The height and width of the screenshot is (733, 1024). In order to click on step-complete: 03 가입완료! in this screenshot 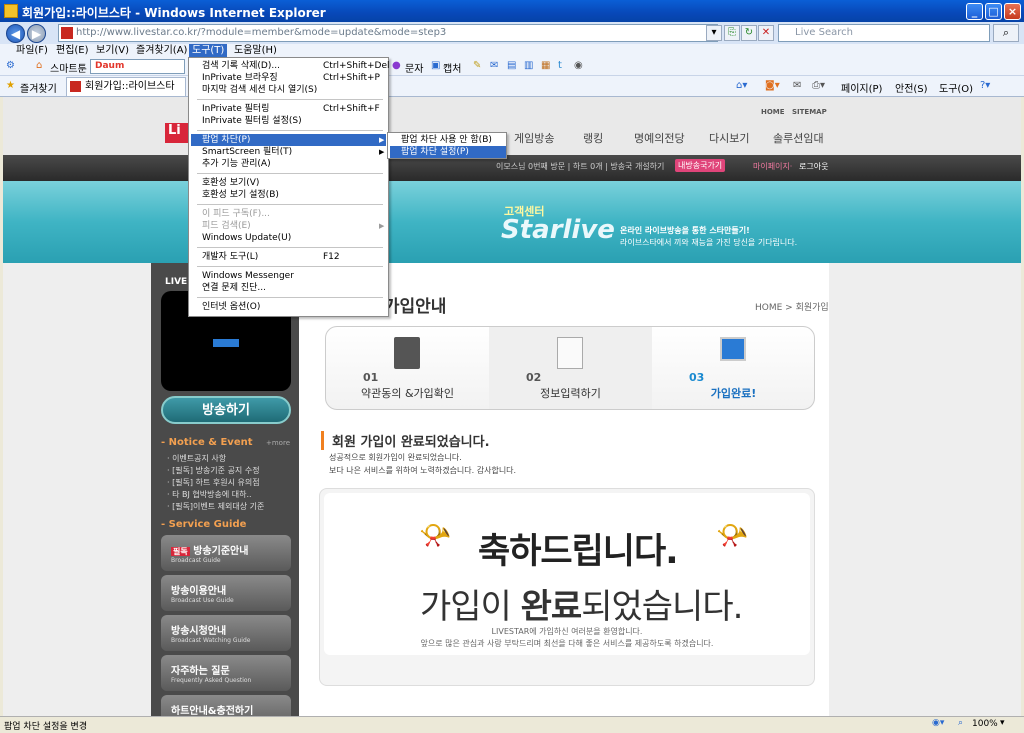, I will do `click(733, 368)`.